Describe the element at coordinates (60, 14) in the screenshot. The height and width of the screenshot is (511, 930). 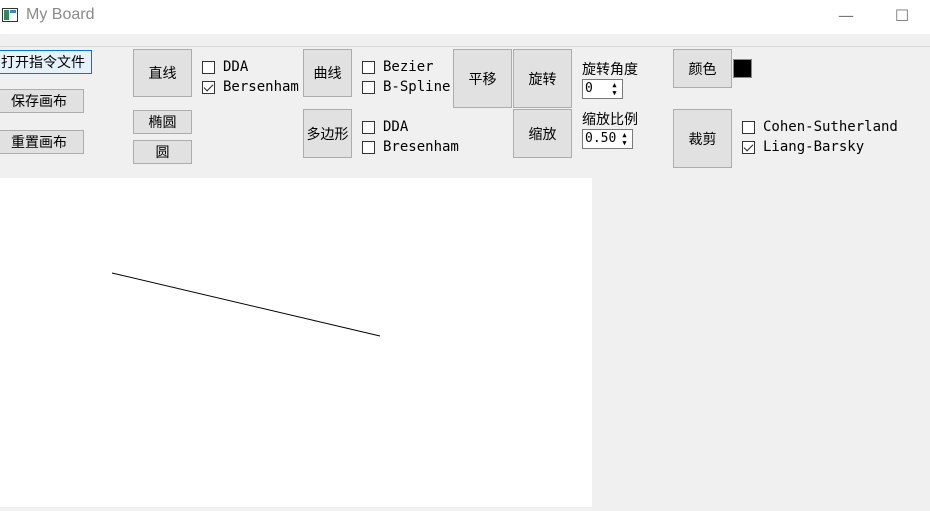
I see `window-title: My Board` at that location.